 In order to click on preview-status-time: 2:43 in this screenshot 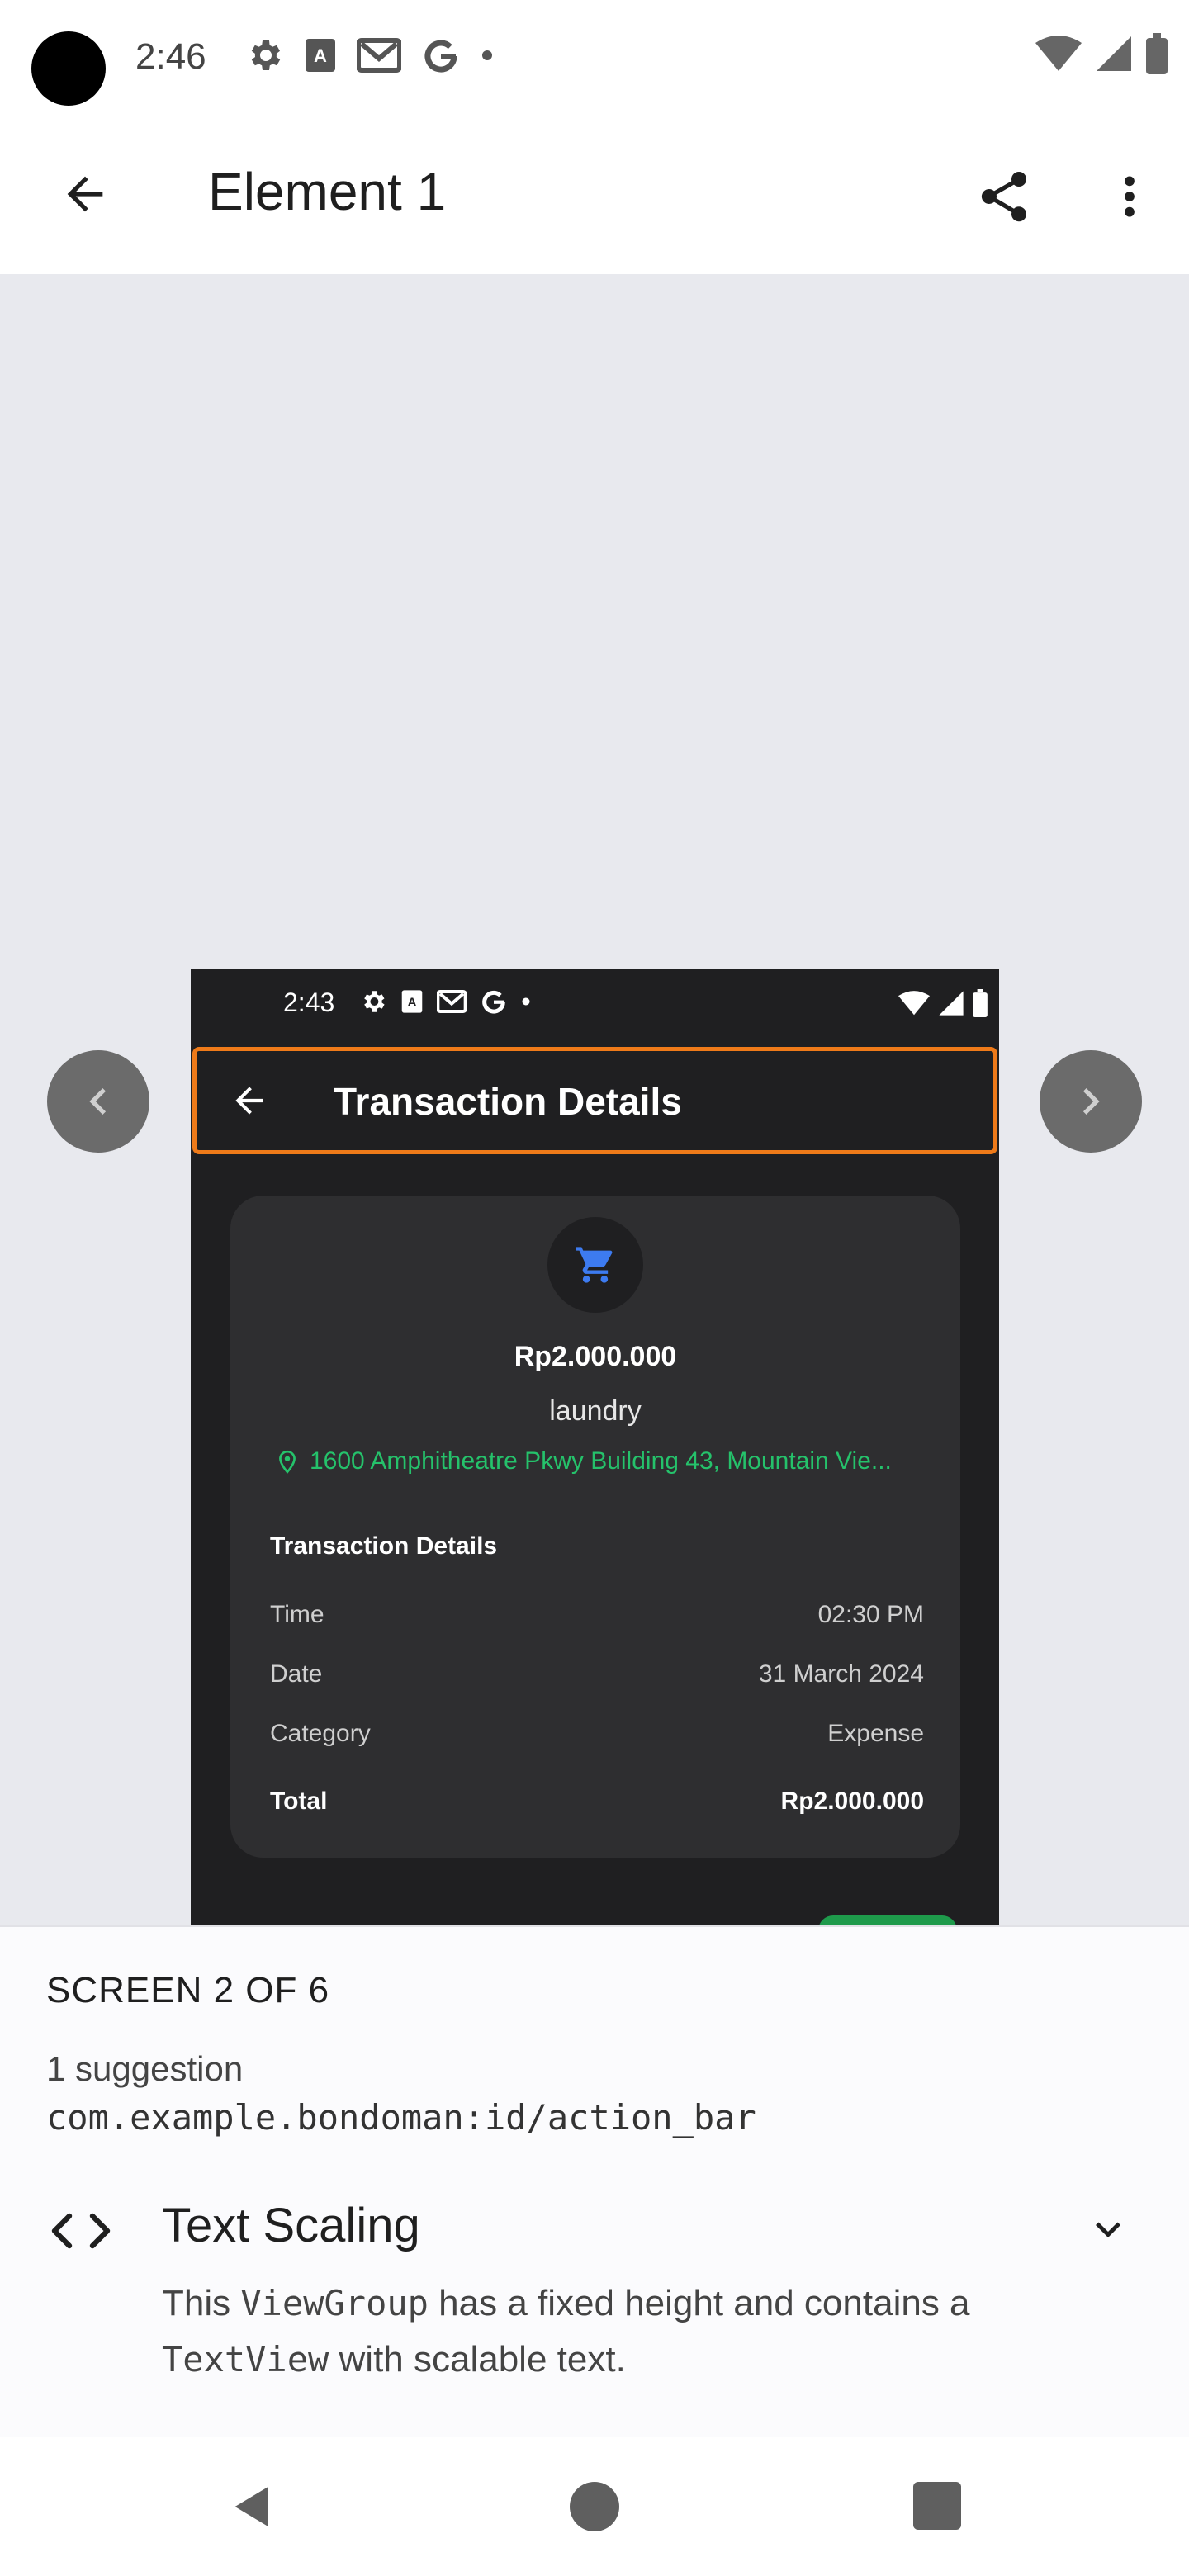, I will do `click(309, 1002)`.